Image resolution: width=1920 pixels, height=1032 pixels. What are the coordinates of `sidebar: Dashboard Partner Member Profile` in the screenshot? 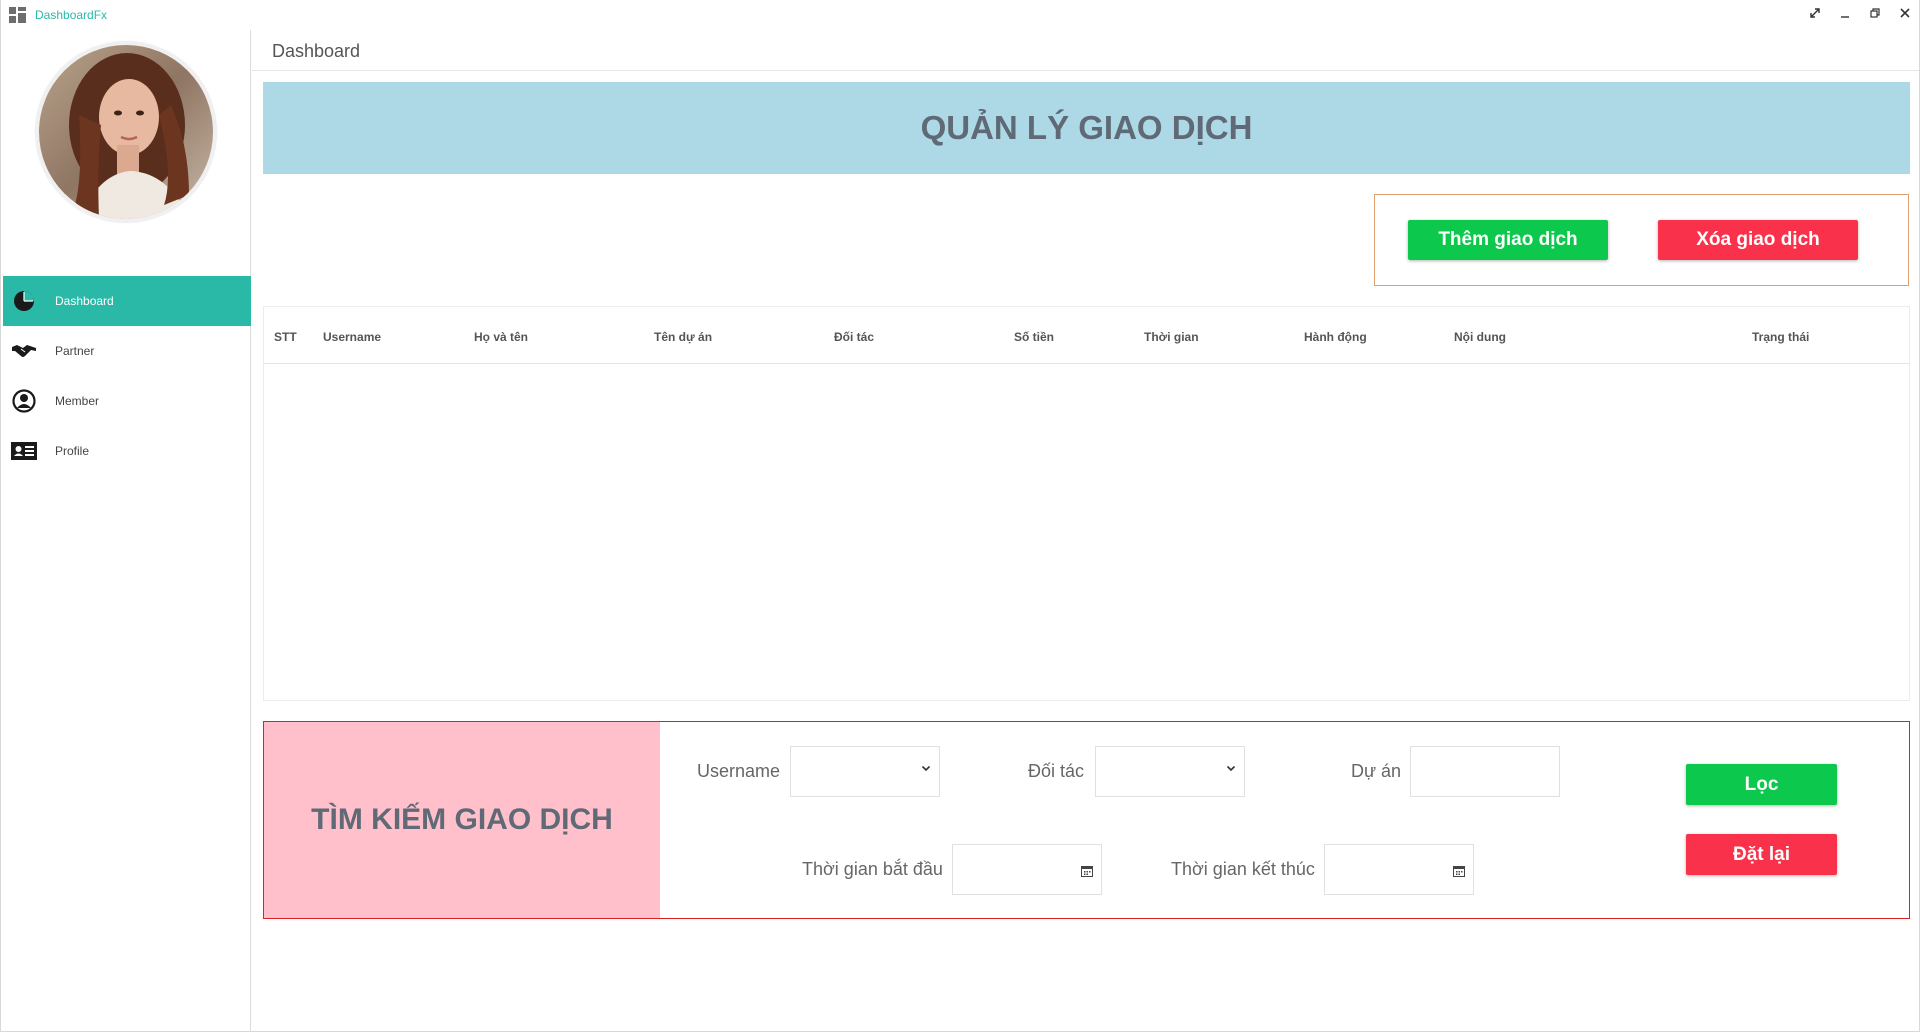 It's located at (126, 530).